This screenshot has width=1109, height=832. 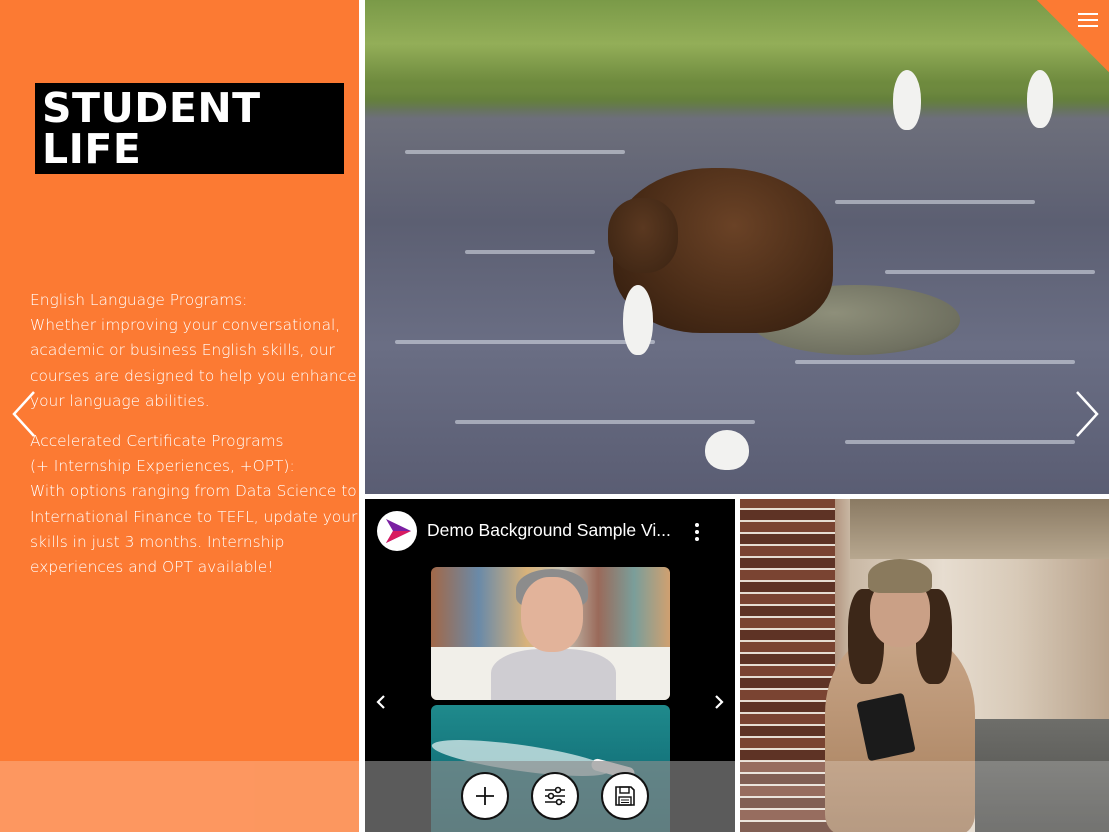 I want to click on save-button, so click(x=625, y=796).